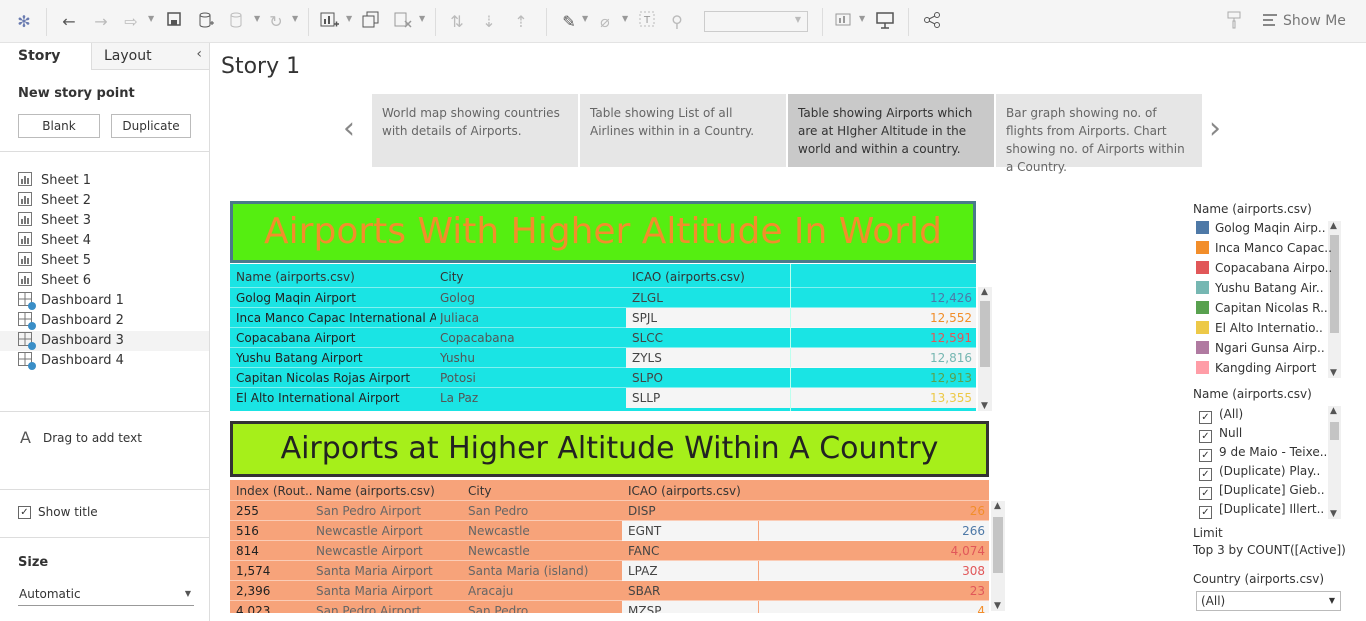 The width and height of the screenshot is (1366, 621). What do you see at coordinates (711, 277) in the screenshot?
I see `column-header: ICAO (airports.csv)` at bounding box center [711, 277].